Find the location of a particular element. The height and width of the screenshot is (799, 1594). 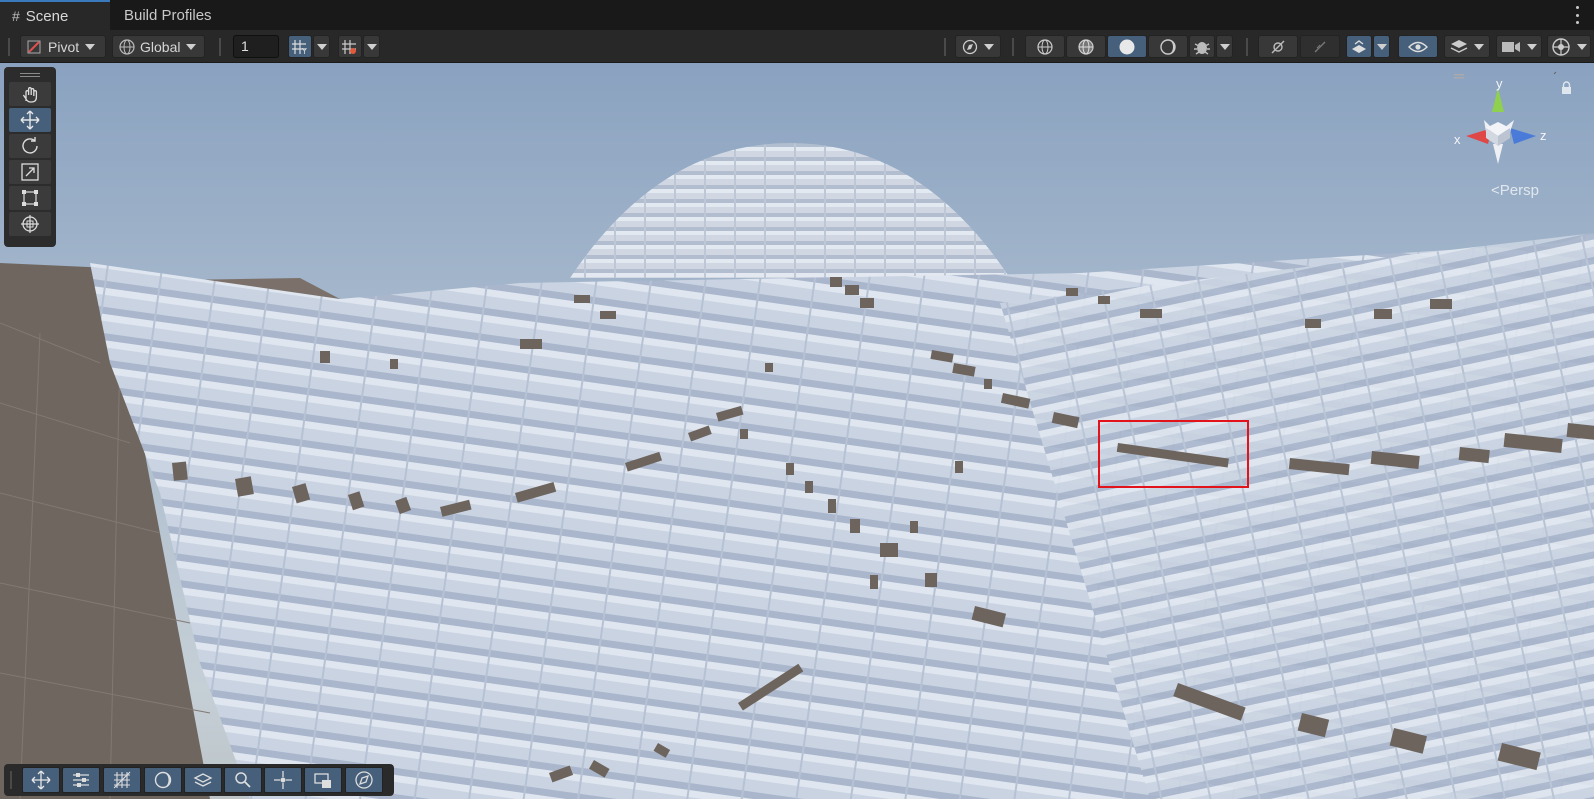

gizmos-icon is located at coordinates (1561, 46).